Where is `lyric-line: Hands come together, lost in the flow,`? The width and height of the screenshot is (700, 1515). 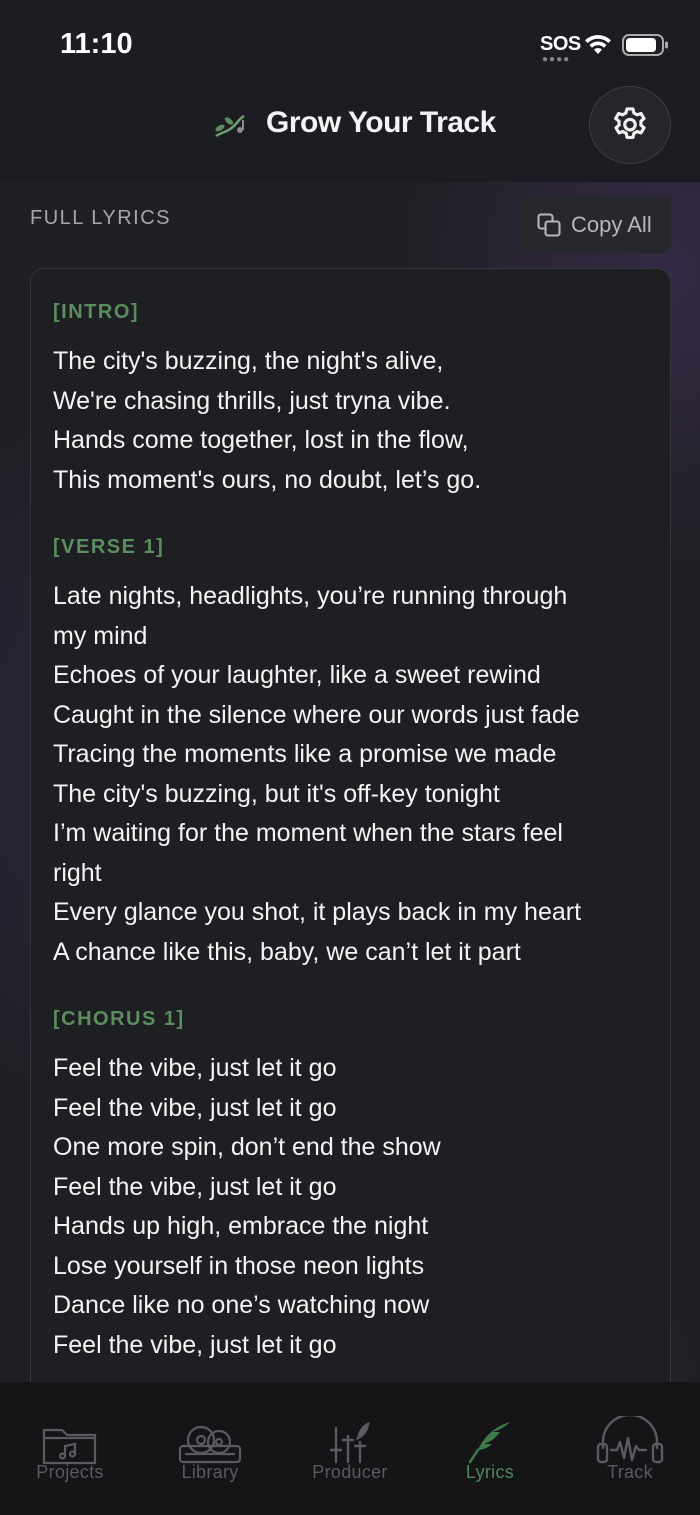 lyric-line: Hands come together, lost in the flow, is located at coordinates (261, 440).